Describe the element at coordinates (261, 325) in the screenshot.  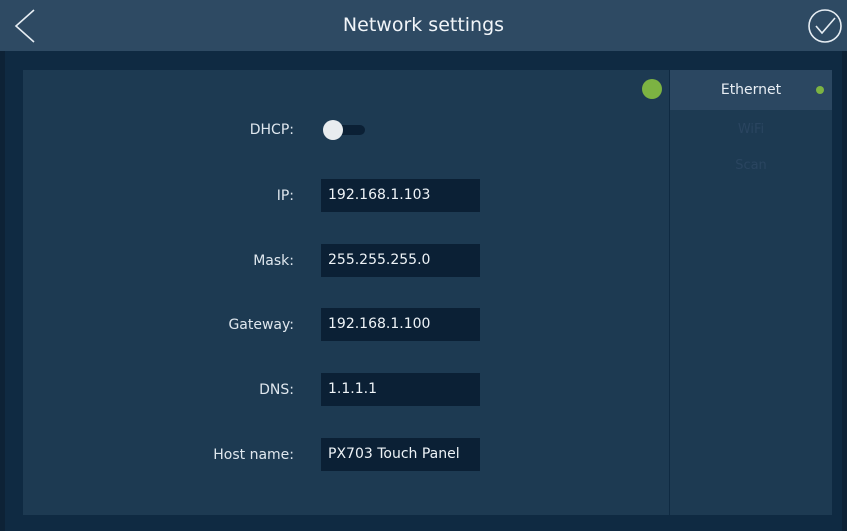
I see `gateway-label: Gateway:` at that location.